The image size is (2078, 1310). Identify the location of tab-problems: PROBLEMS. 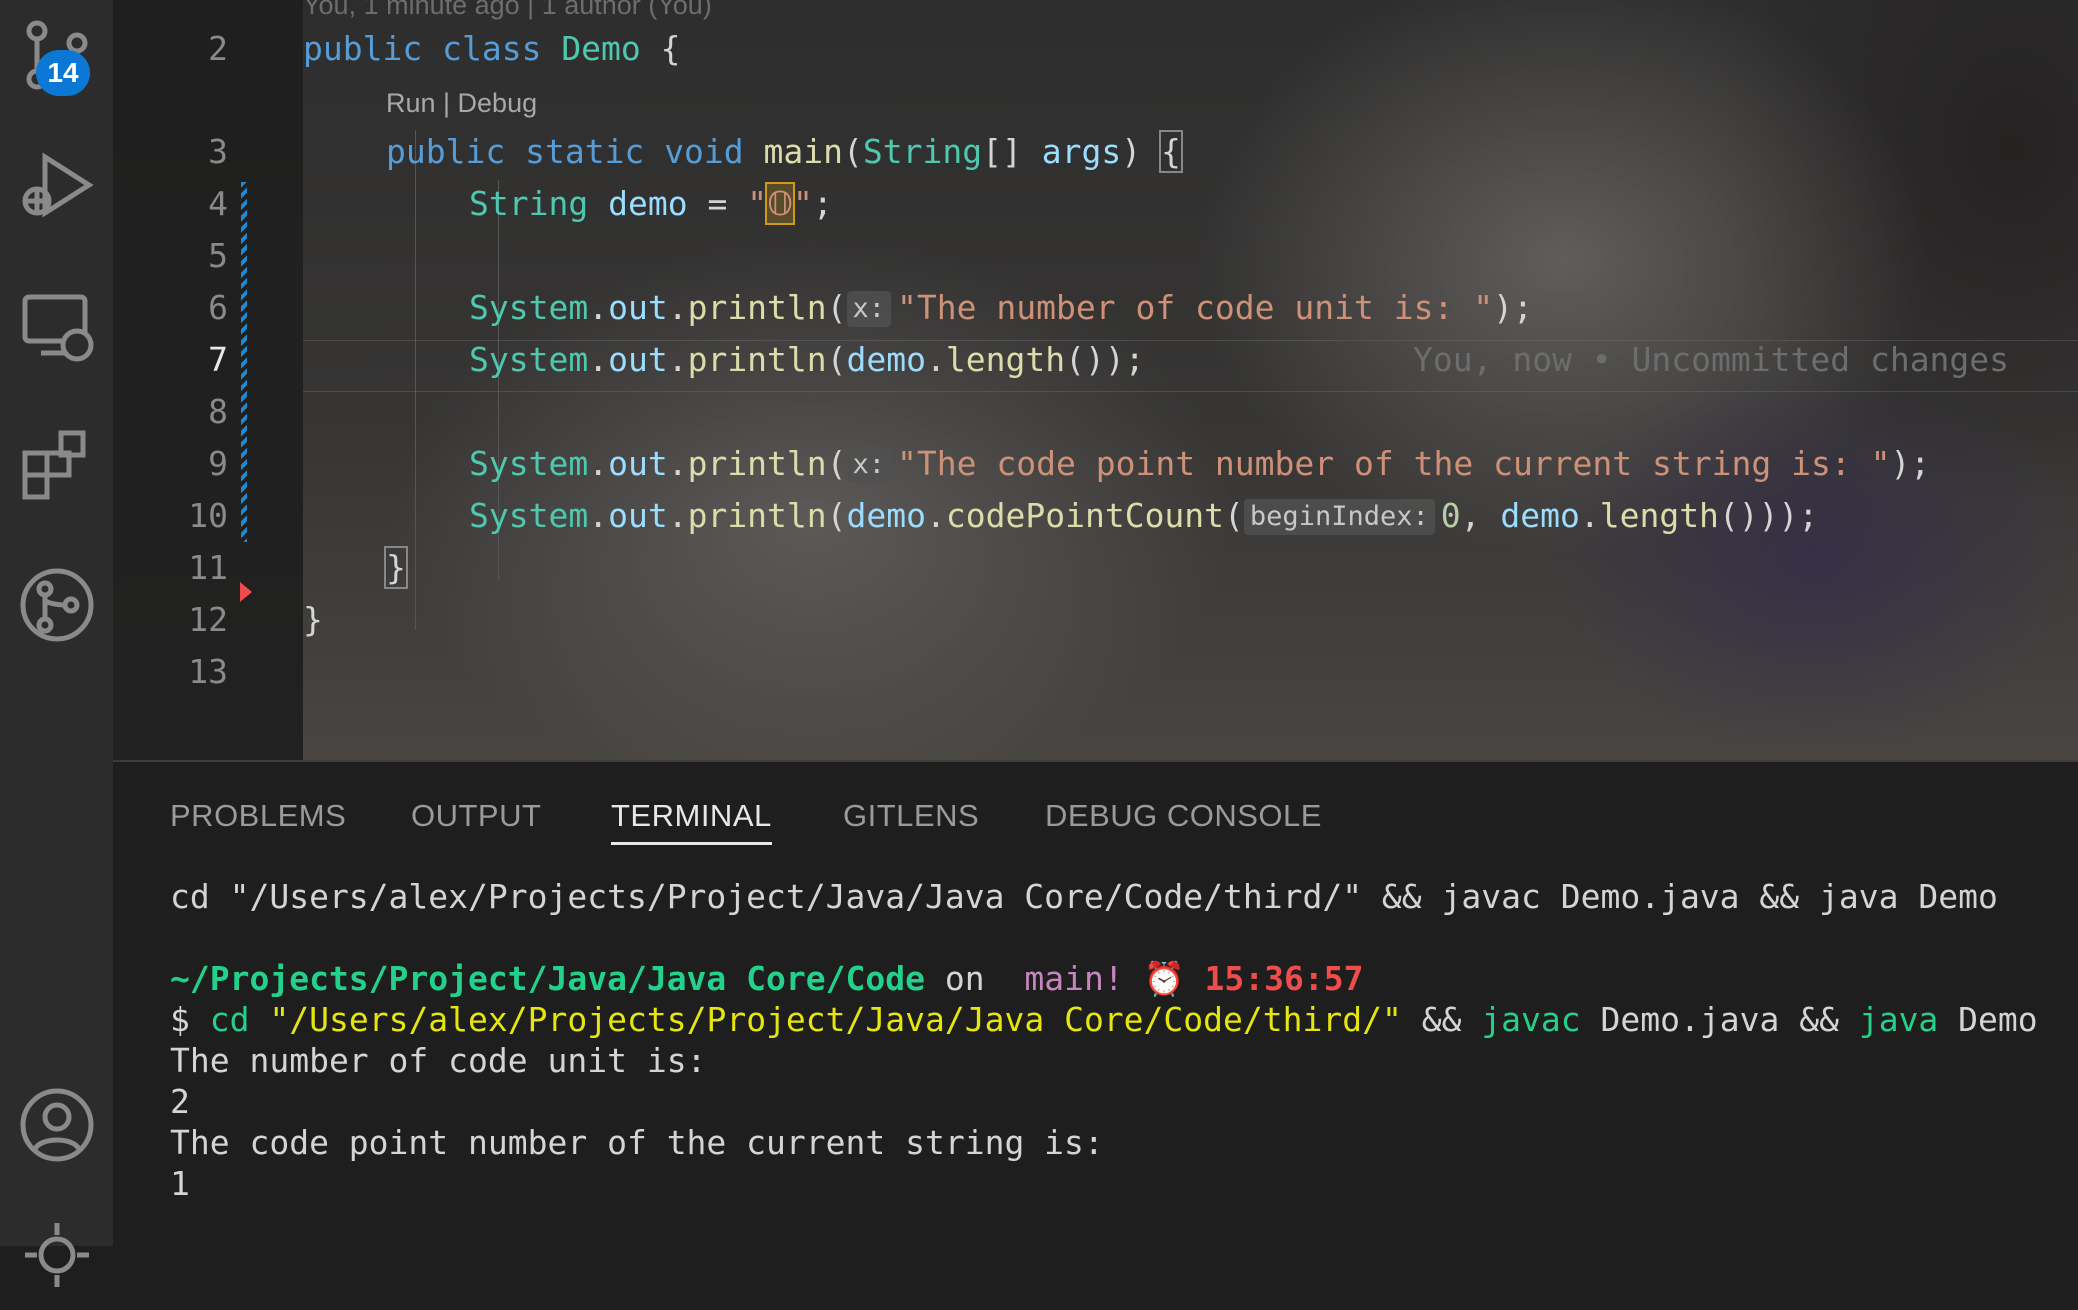
(258, 816).